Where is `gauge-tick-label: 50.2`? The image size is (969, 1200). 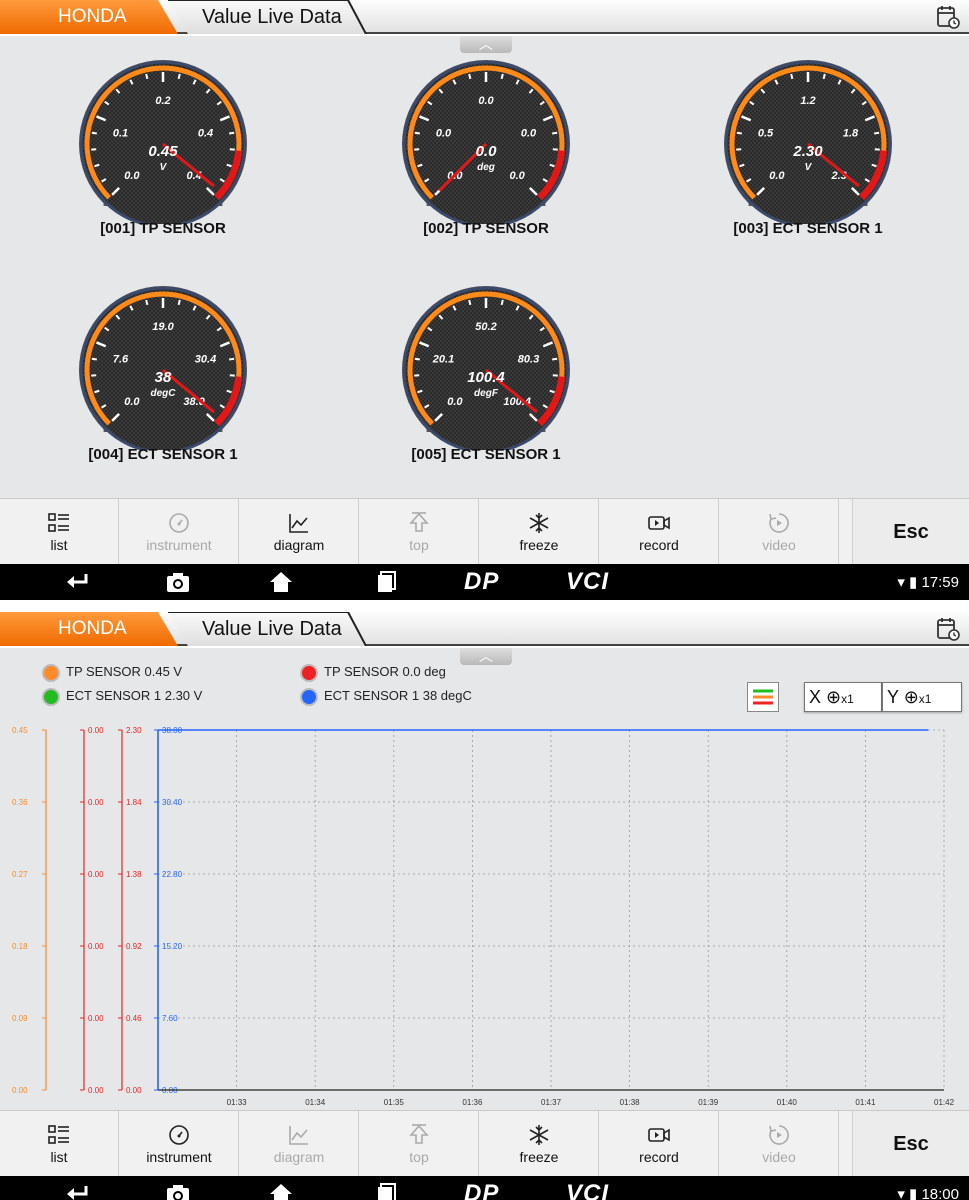
gauge-tick-label: 50.2 is located at coordinates (485, 327).